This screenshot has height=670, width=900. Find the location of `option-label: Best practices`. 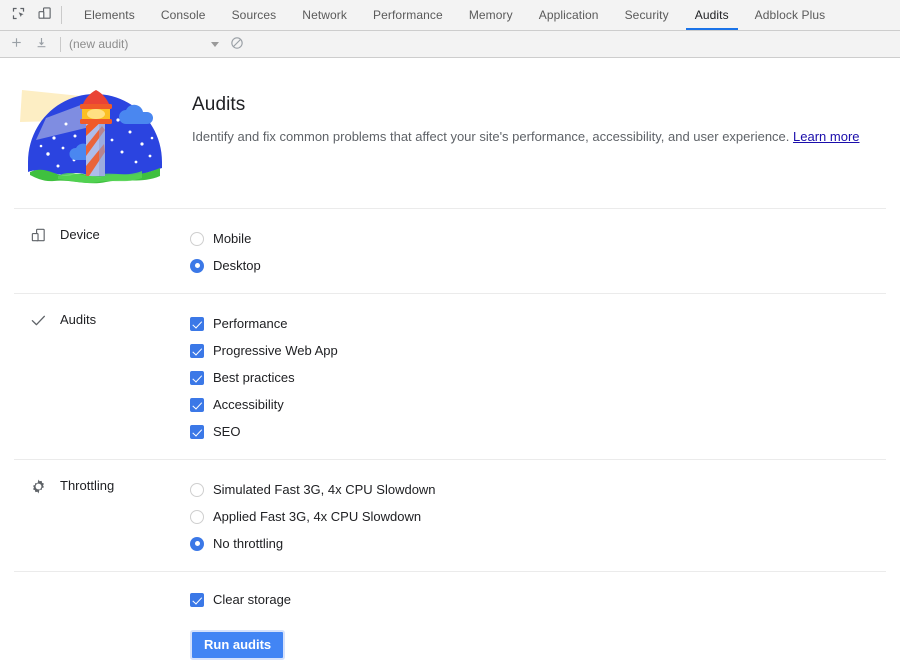

option-label: Best practices is located at coordinates (254, 377).